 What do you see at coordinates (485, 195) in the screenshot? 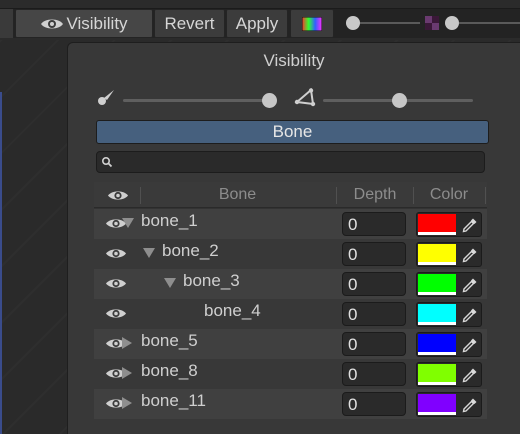
I see `header-separator` at bounding box center [485, 195].